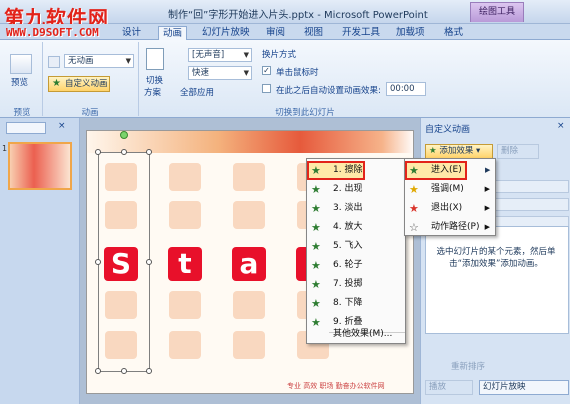 The image size is (570, 404). I want to click on animation-icon, so click(54, 62).